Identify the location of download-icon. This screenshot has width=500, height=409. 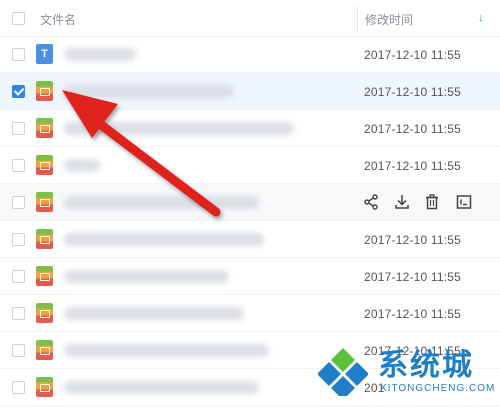
(402, 202).